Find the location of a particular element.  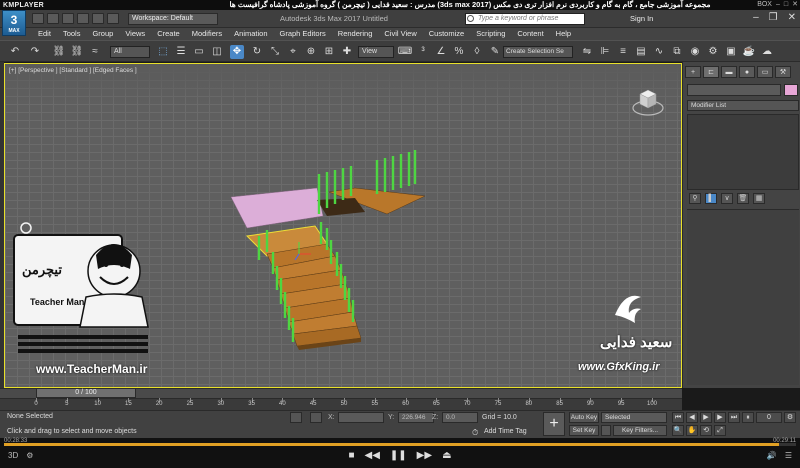

menu-rendering: Rendering is located at coordinates (355, 34).